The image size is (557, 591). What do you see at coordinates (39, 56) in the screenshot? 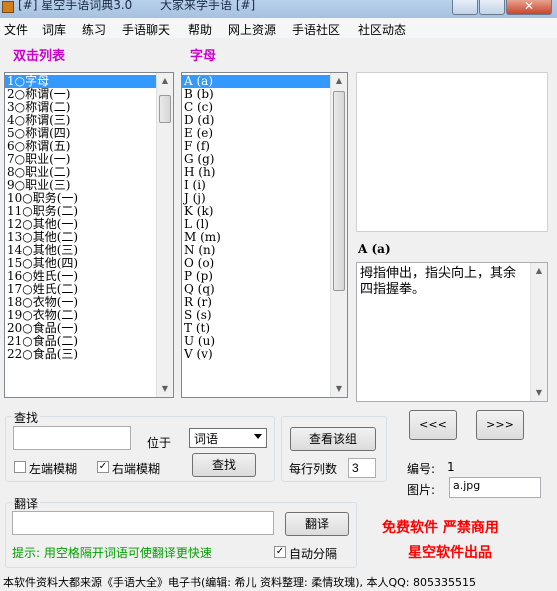
I see `category-list-label: 双击列表` at bounding box center [39, 56].